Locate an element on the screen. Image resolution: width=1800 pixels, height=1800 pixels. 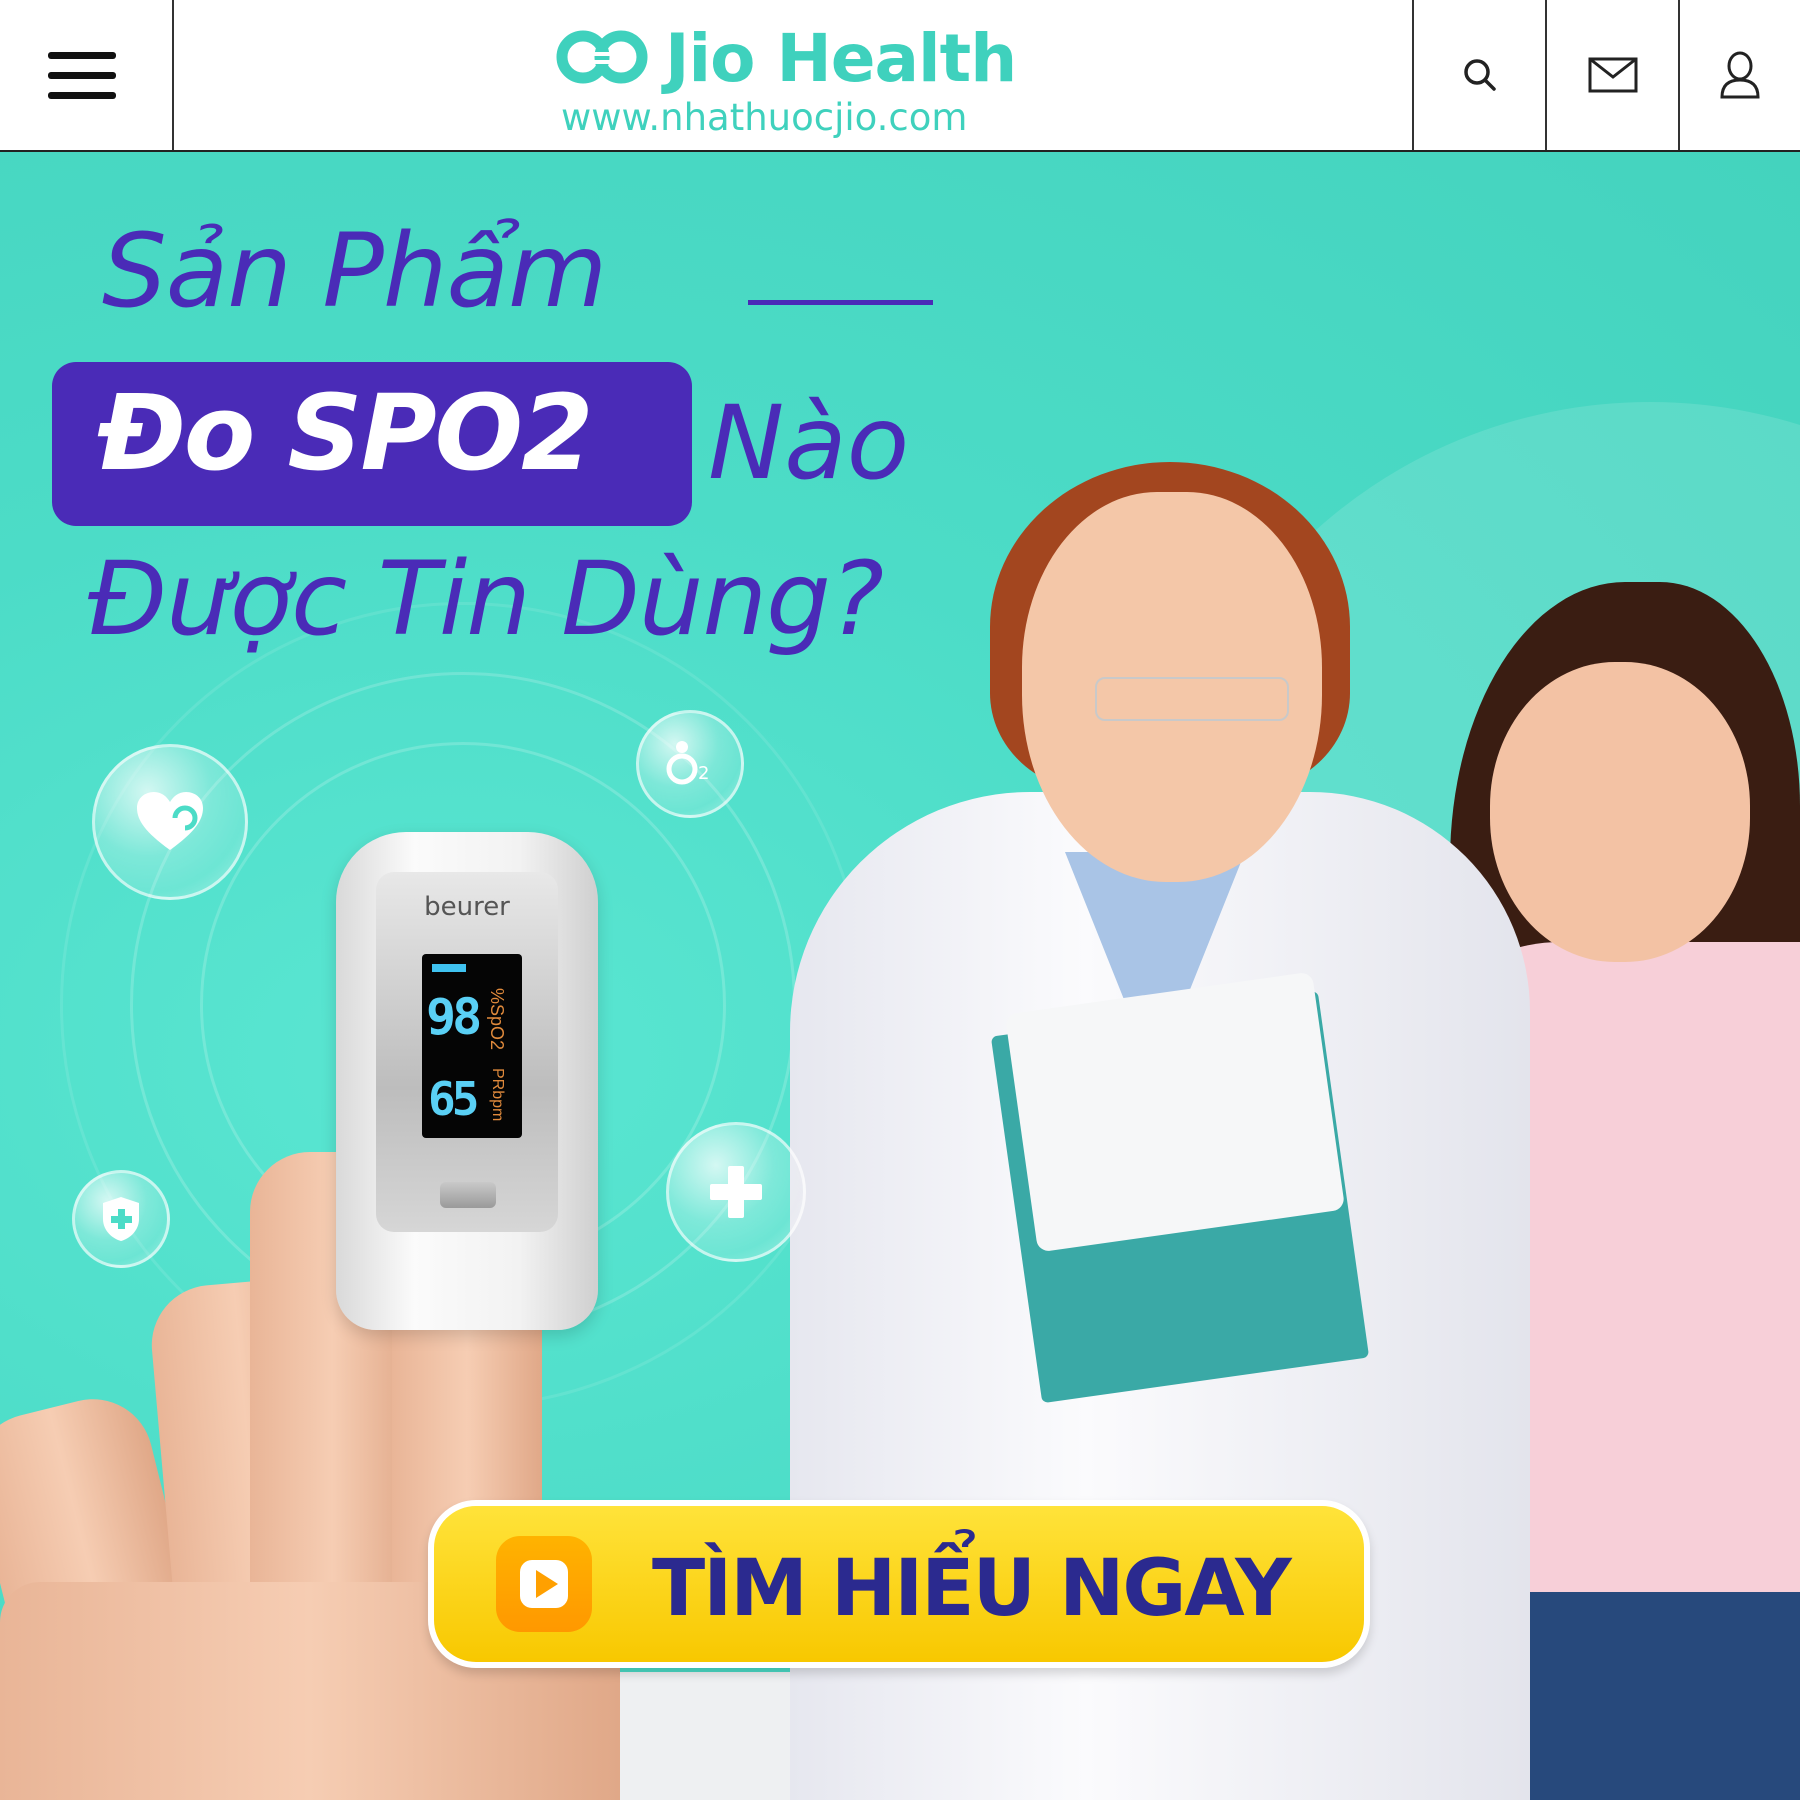
play-icon is located at coordinates (544, 1584).